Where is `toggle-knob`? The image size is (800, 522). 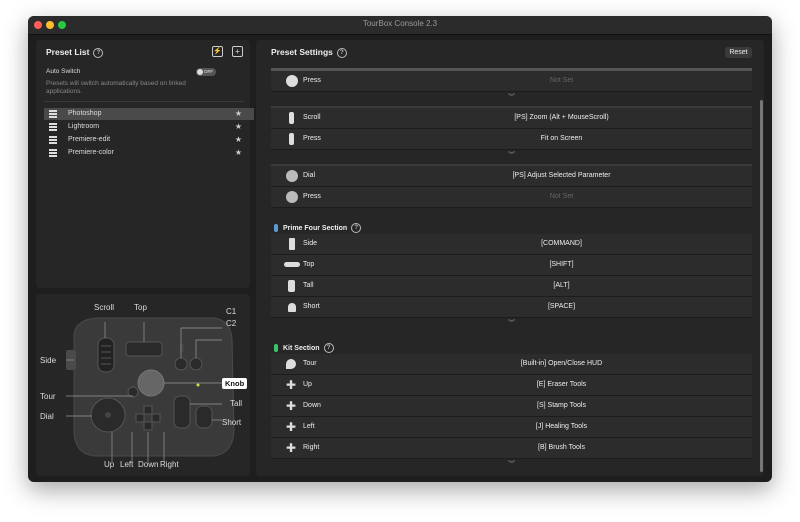 toggle-knob is located at coordinates (200, 72).